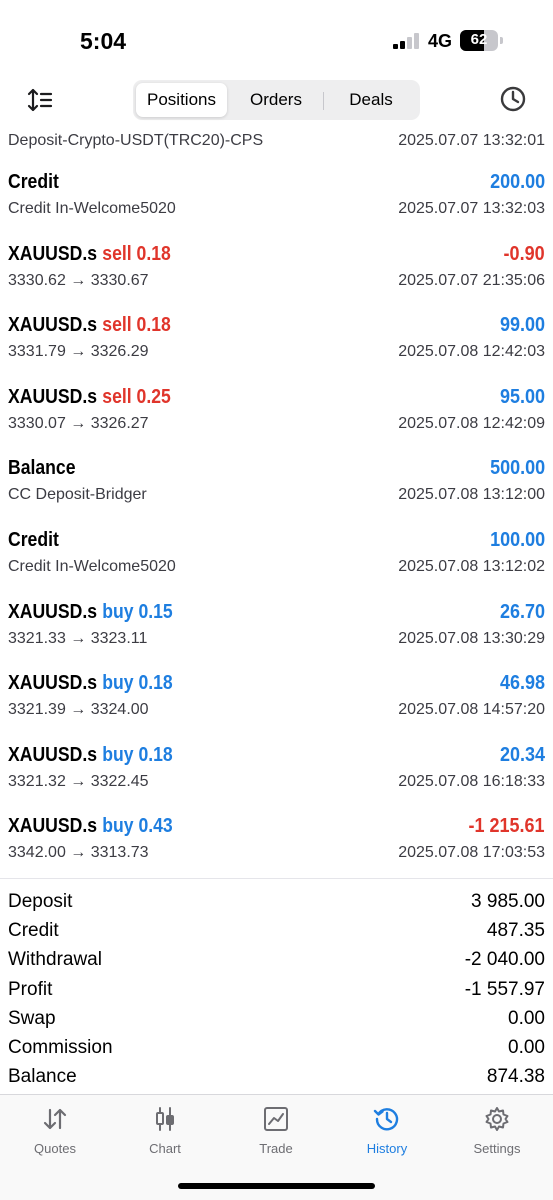 The width and height of the screenshot is (553, 1200). I want to click on tab-label: History, so click(387, 1148).